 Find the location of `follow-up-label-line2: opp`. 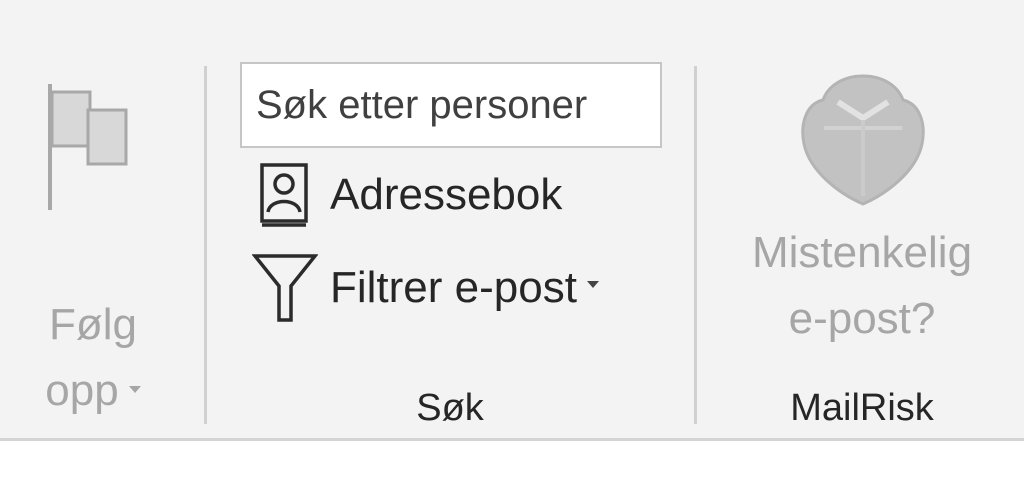

follow-up-label-line2: opp is located at coordinates (82, 390).